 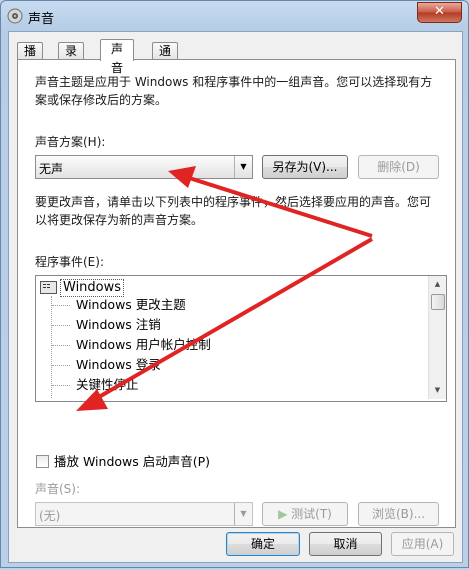 I want to click on sound-select: (无) ▼, so click(x=144, y=514).